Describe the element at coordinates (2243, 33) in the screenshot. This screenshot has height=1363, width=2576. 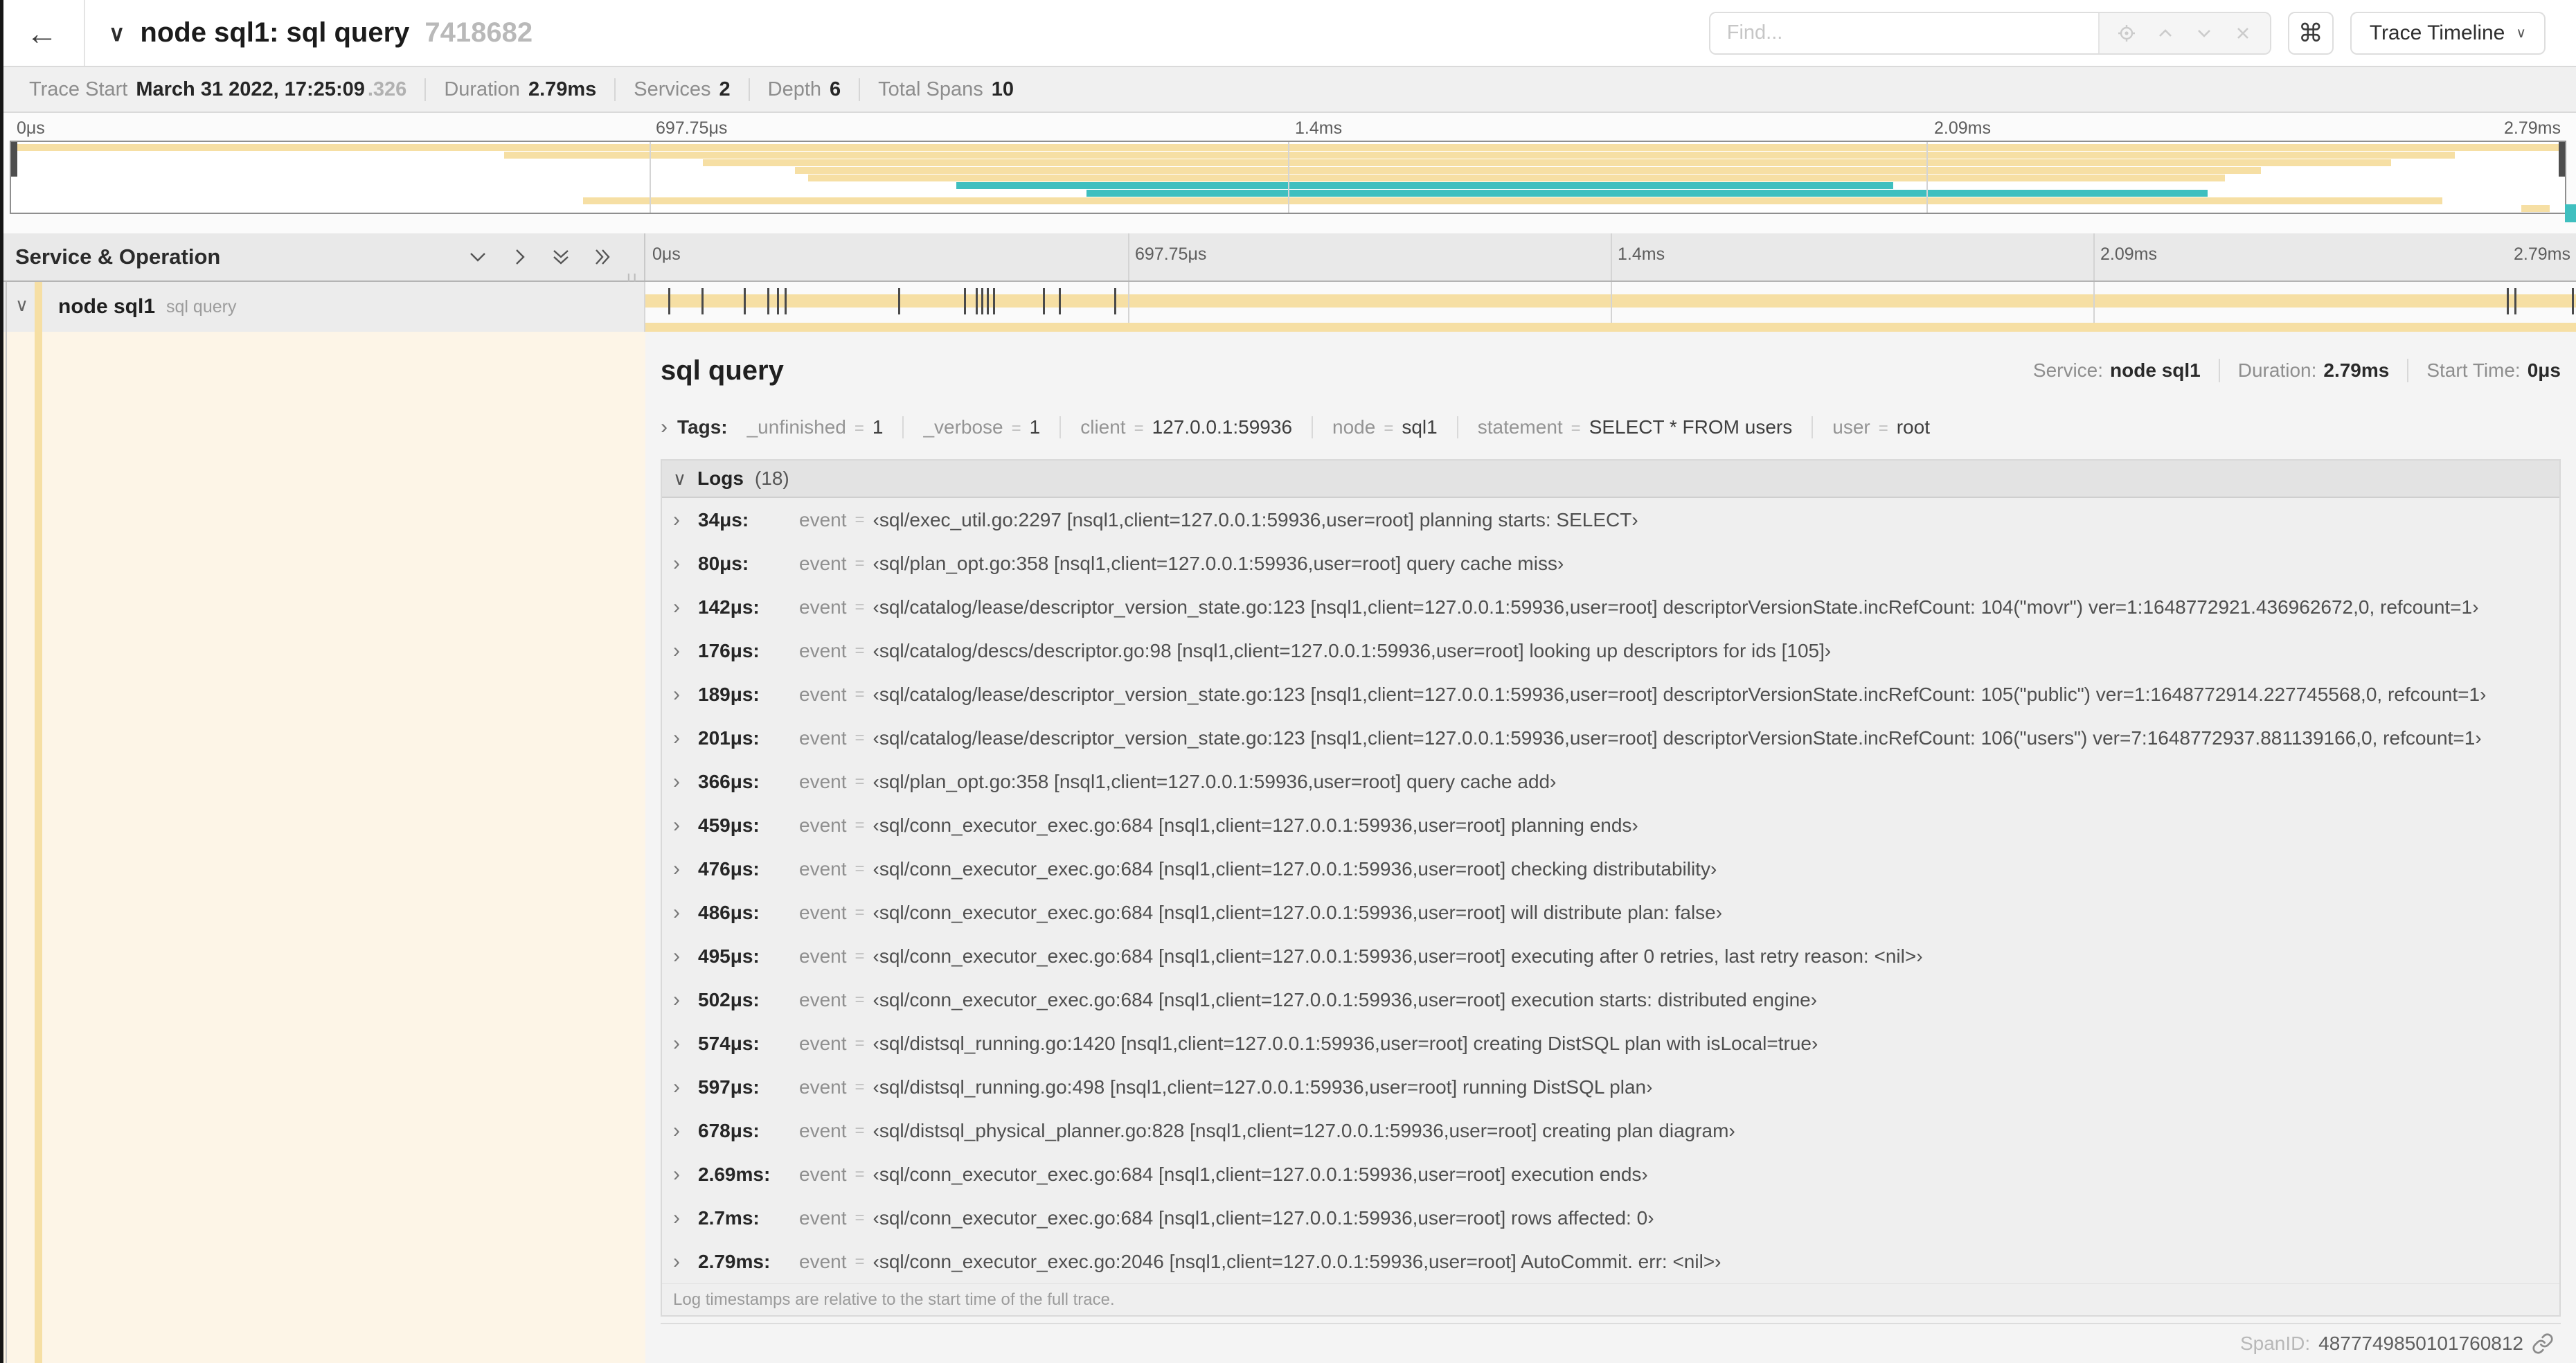
I see `clear-find-icon` at that location.